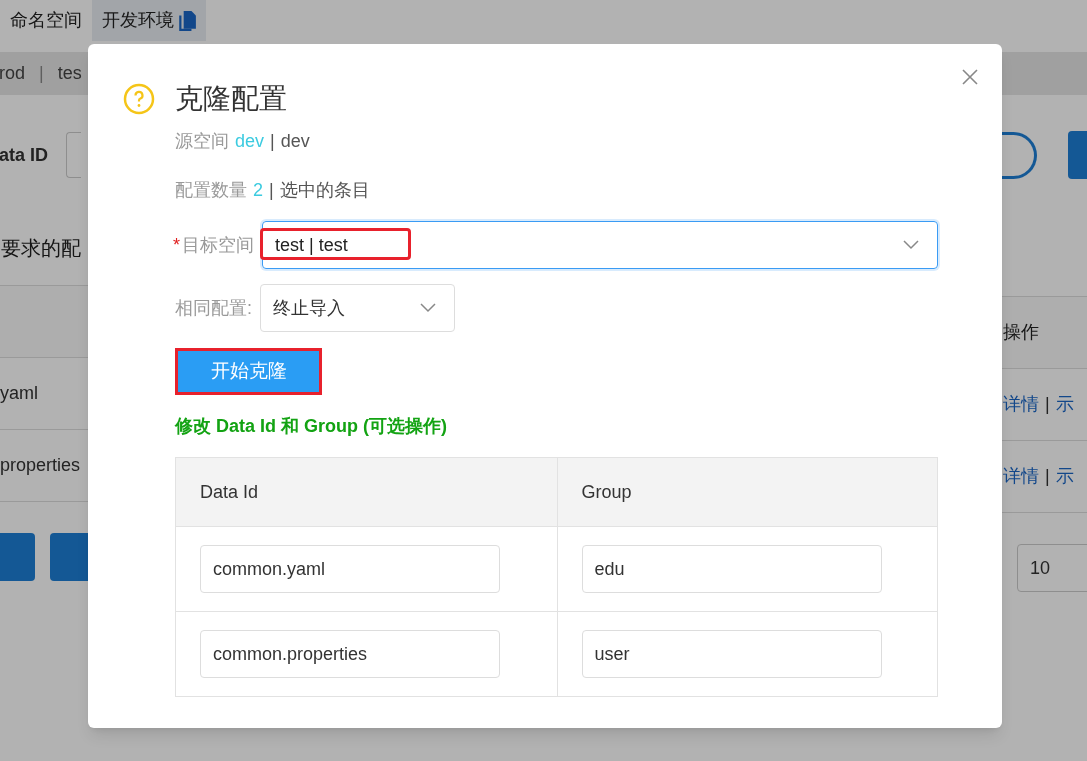  I want to click on data-id-input: common.yaml, so click(350, 569).